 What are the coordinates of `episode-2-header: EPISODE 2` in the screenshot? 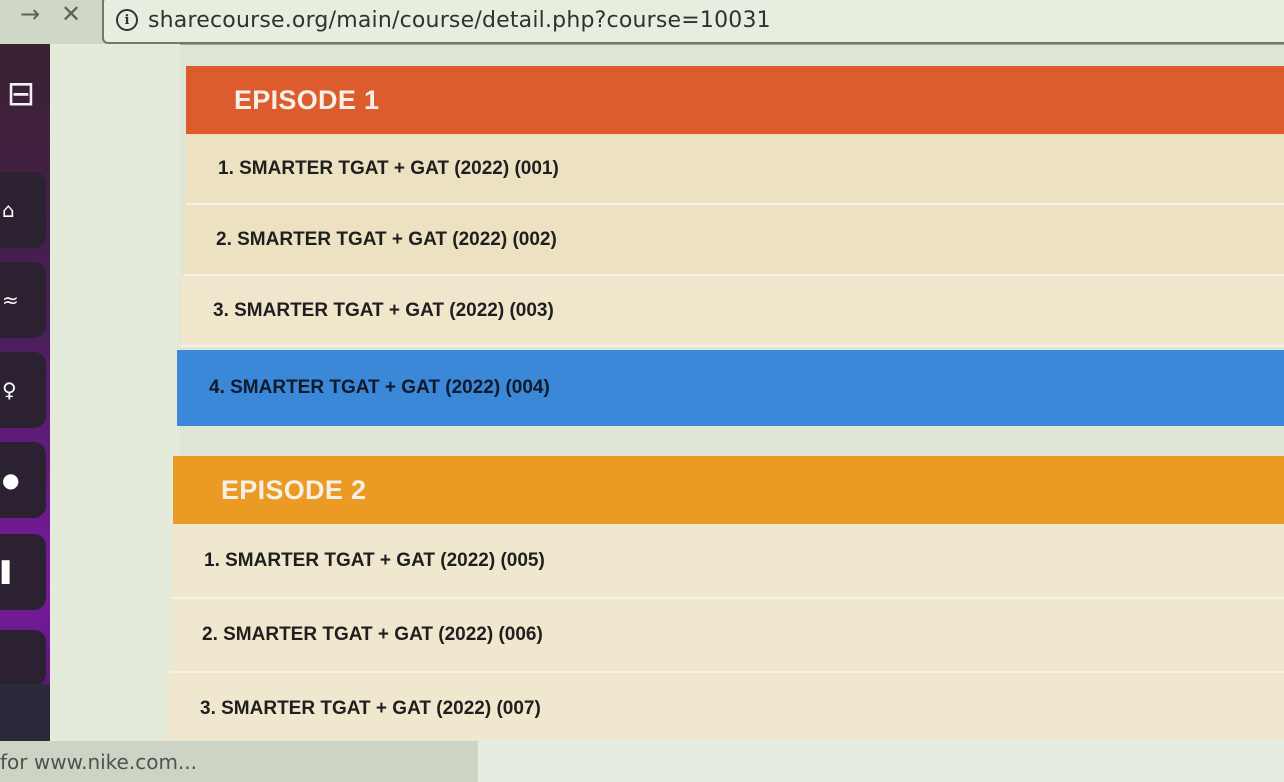 It's located at (728, 490).